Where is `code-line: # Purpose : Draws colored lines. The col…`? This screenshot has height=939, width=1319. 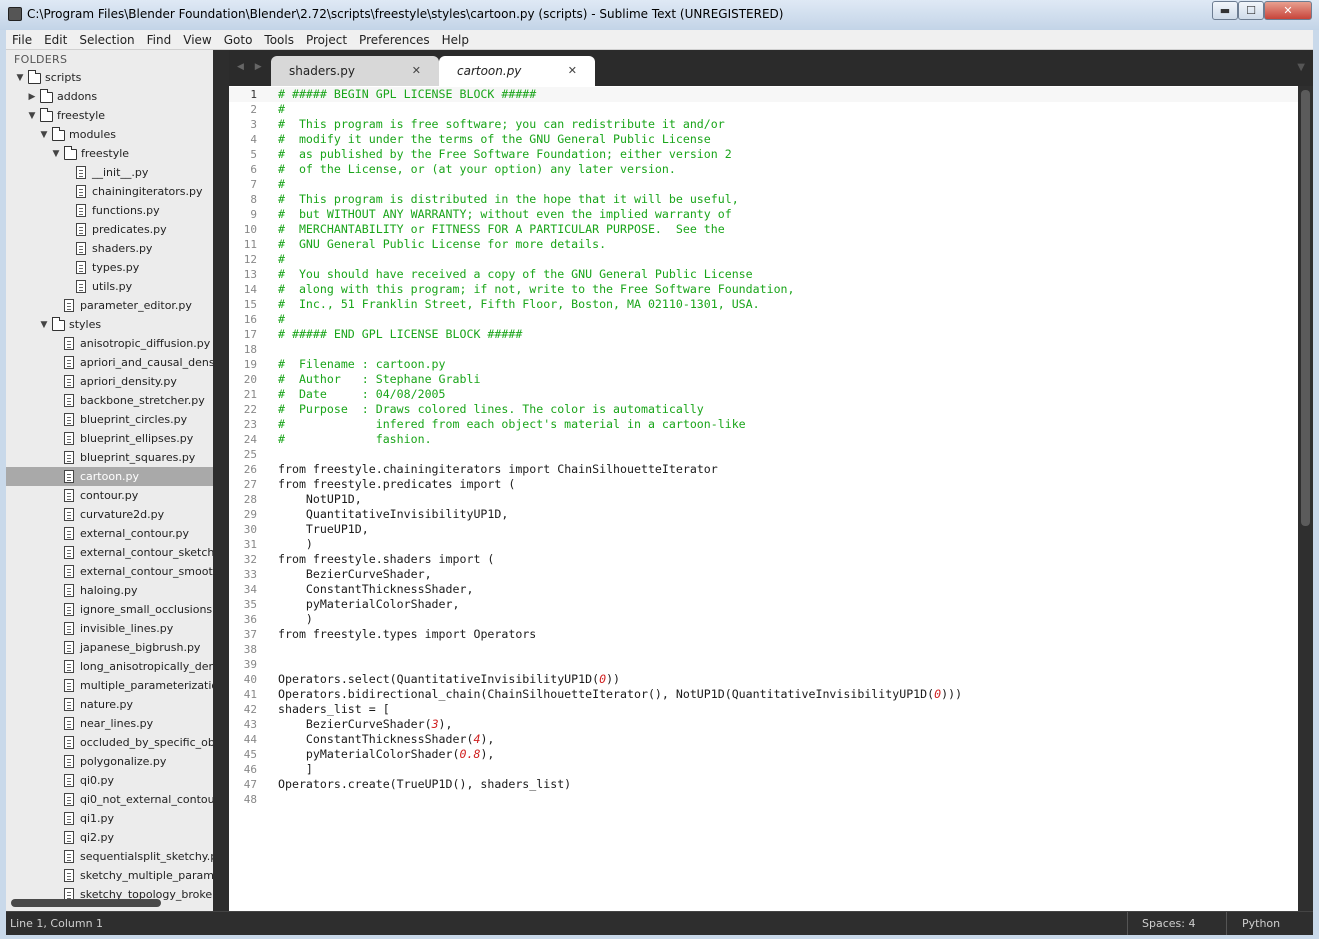
code-line: # Purpose : Draws colored lines. The col… is located at coordinates (491, 409).